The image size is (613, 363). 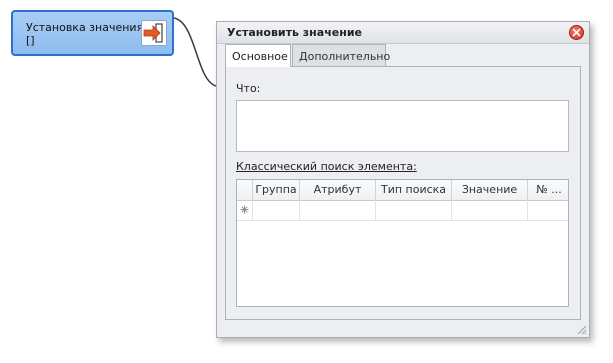 I want to click on new-row-asterisk-icon, so click(x=244, y=209).